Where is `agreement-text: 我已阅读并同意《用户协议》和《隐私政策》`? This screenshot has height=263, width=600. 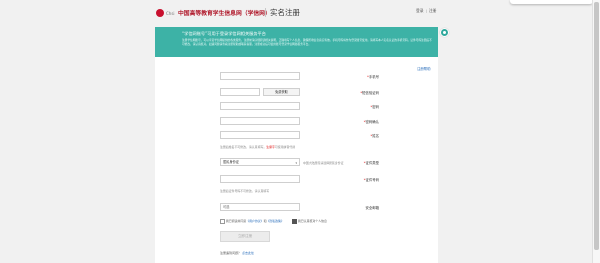
agreement-text: 我已阅读并同意《用户协议》和《隐私政策》 is located at coordinates (255, 221).